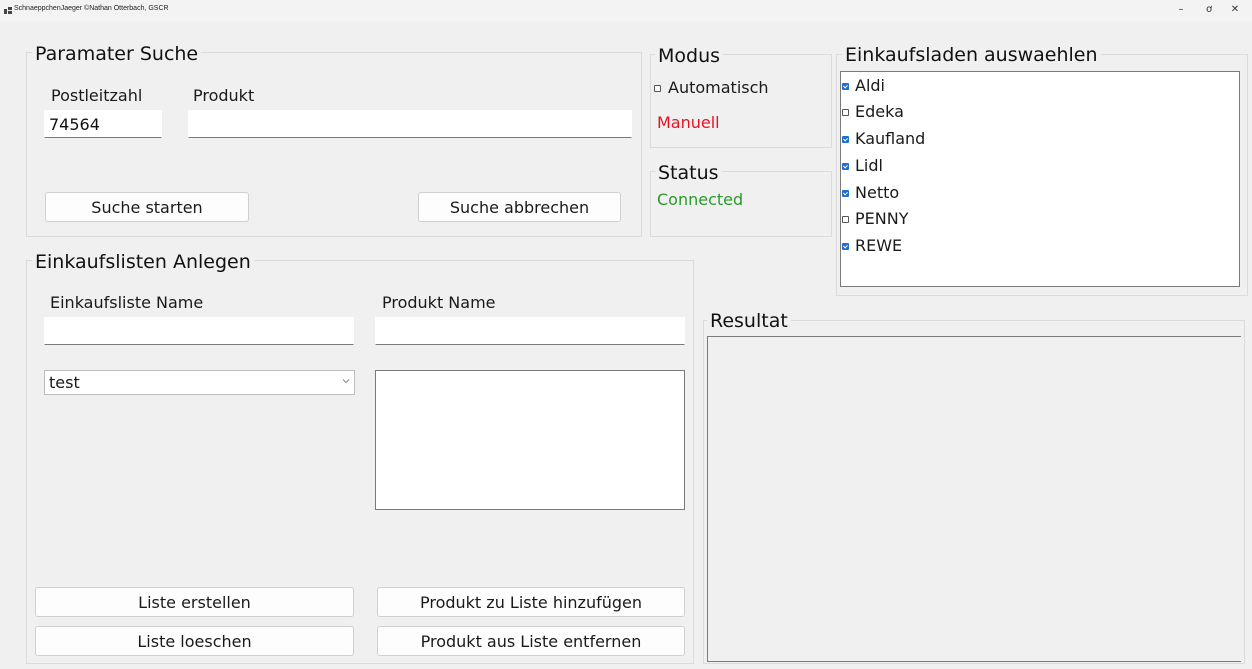 The height and width of the screenshot is (669, 1252). I want to click on store-name: REWE, so click(879, 245).